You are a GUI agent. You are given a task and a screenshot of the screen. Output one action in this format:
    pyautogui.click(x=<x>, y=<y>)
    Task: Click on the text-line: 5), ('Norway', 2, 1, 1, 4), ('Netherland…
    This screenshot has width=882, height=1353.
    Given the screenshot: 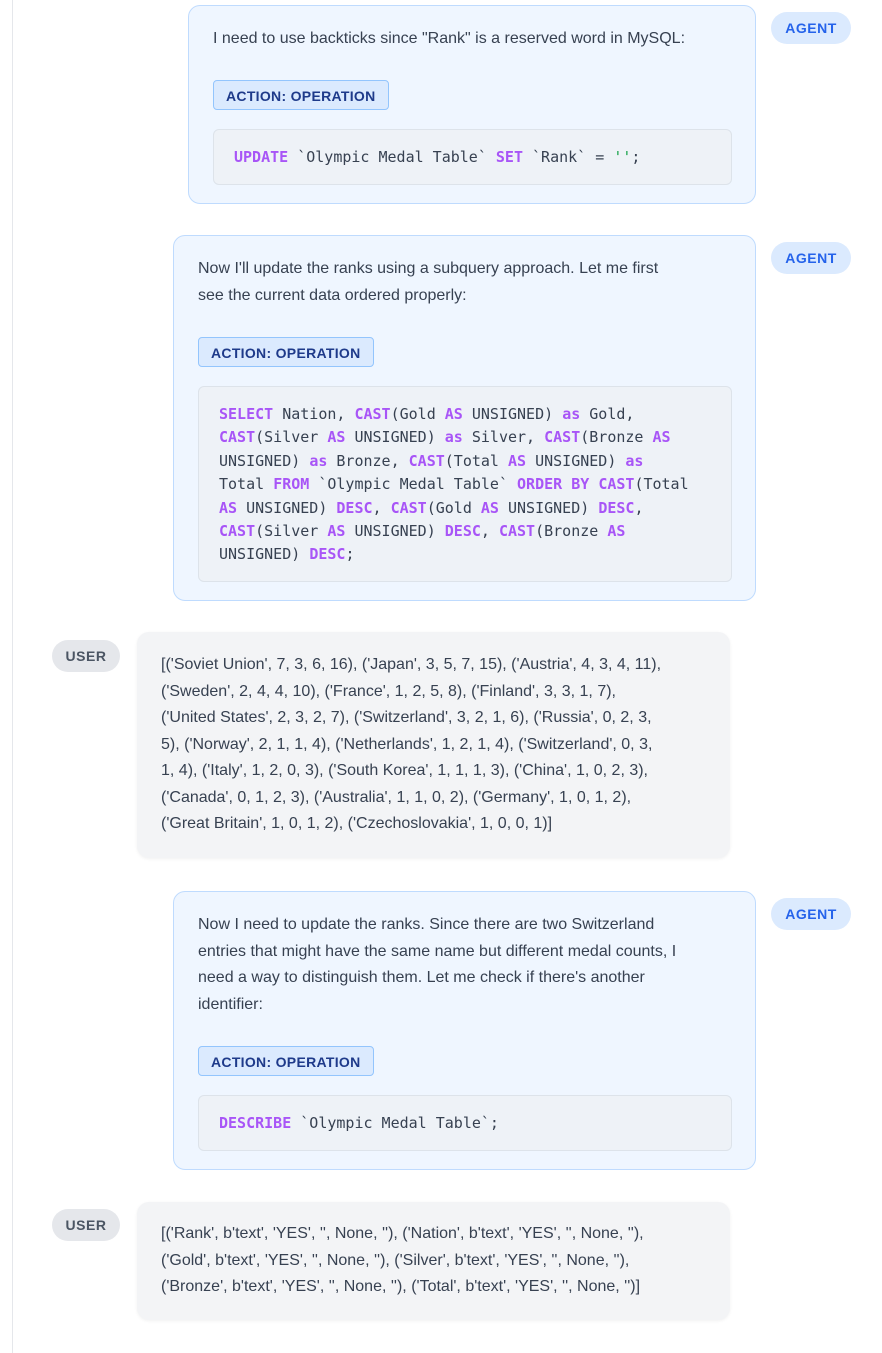 What is the action you would take?
    pyautogui.click(x=407, y=744)
    